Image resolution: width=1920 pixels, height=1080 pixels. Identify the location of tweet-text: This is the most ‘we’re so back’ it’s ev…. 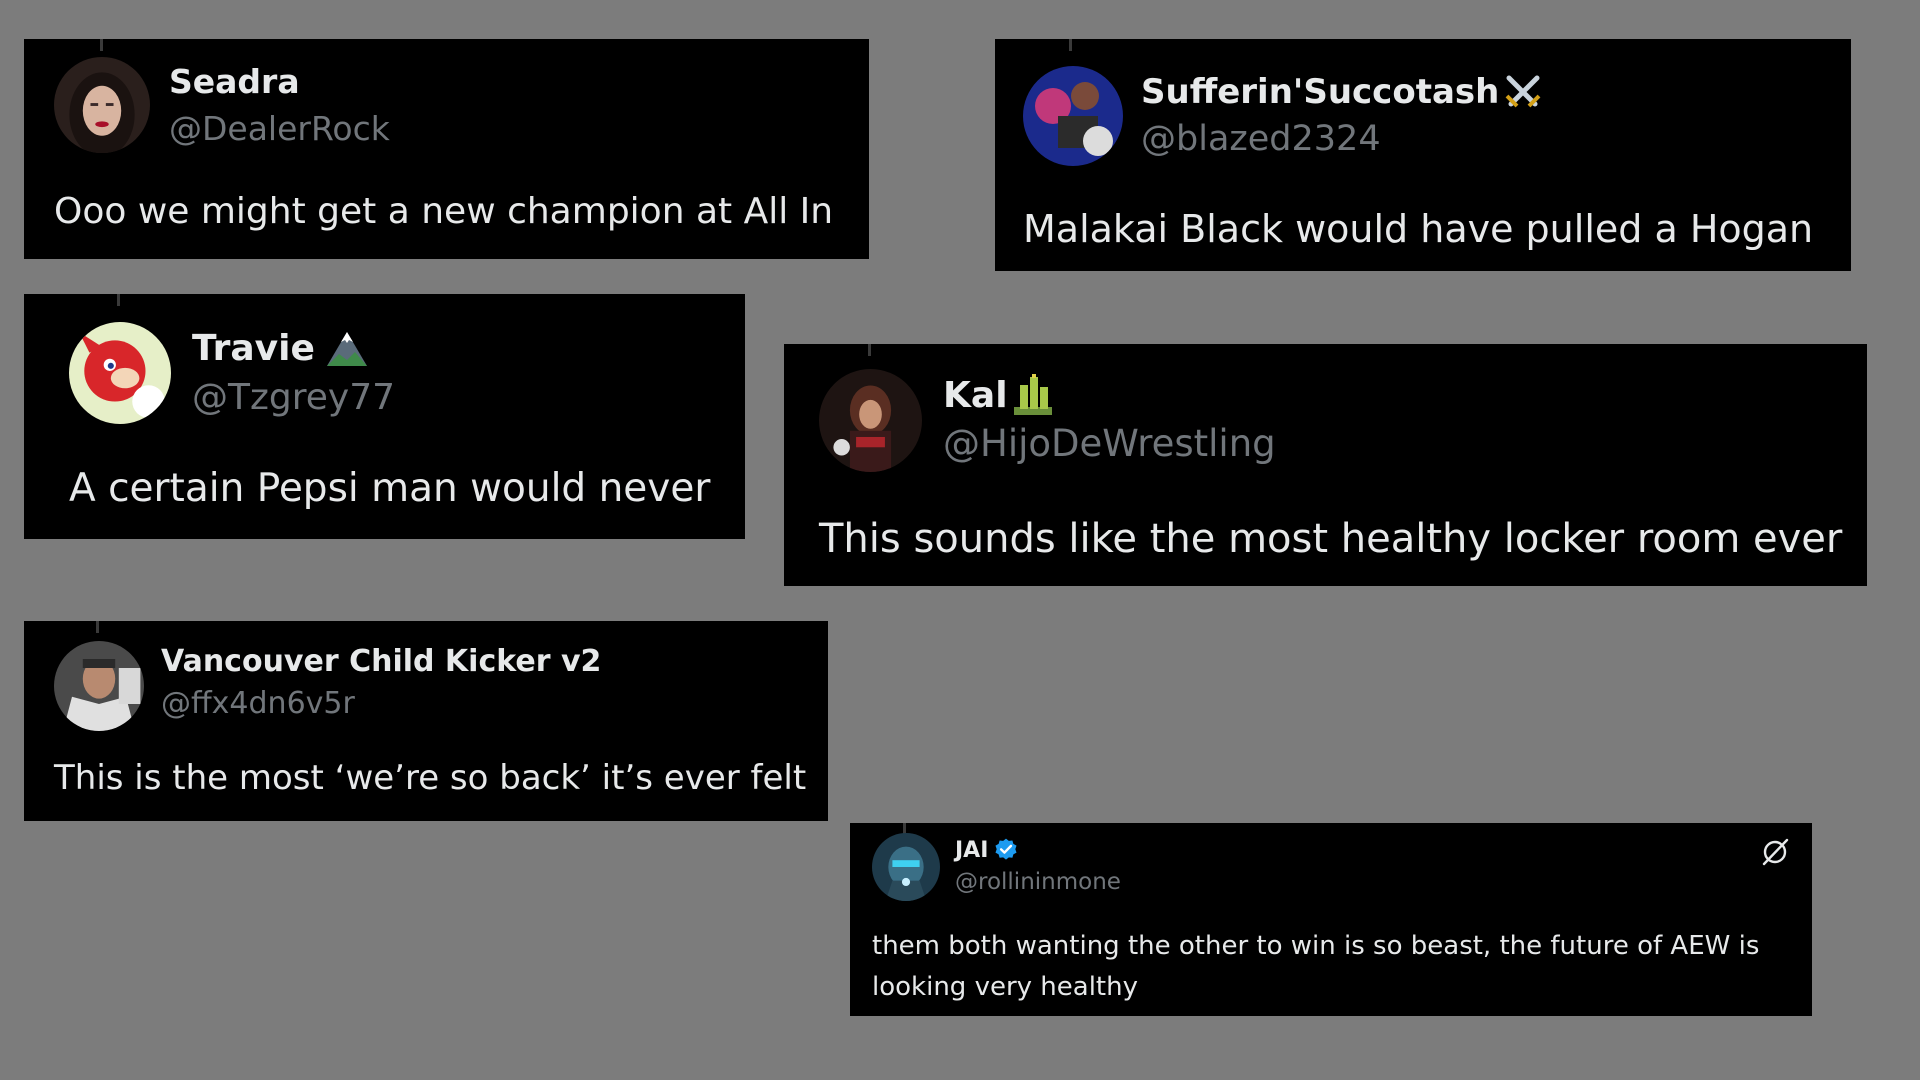
(430, 778).